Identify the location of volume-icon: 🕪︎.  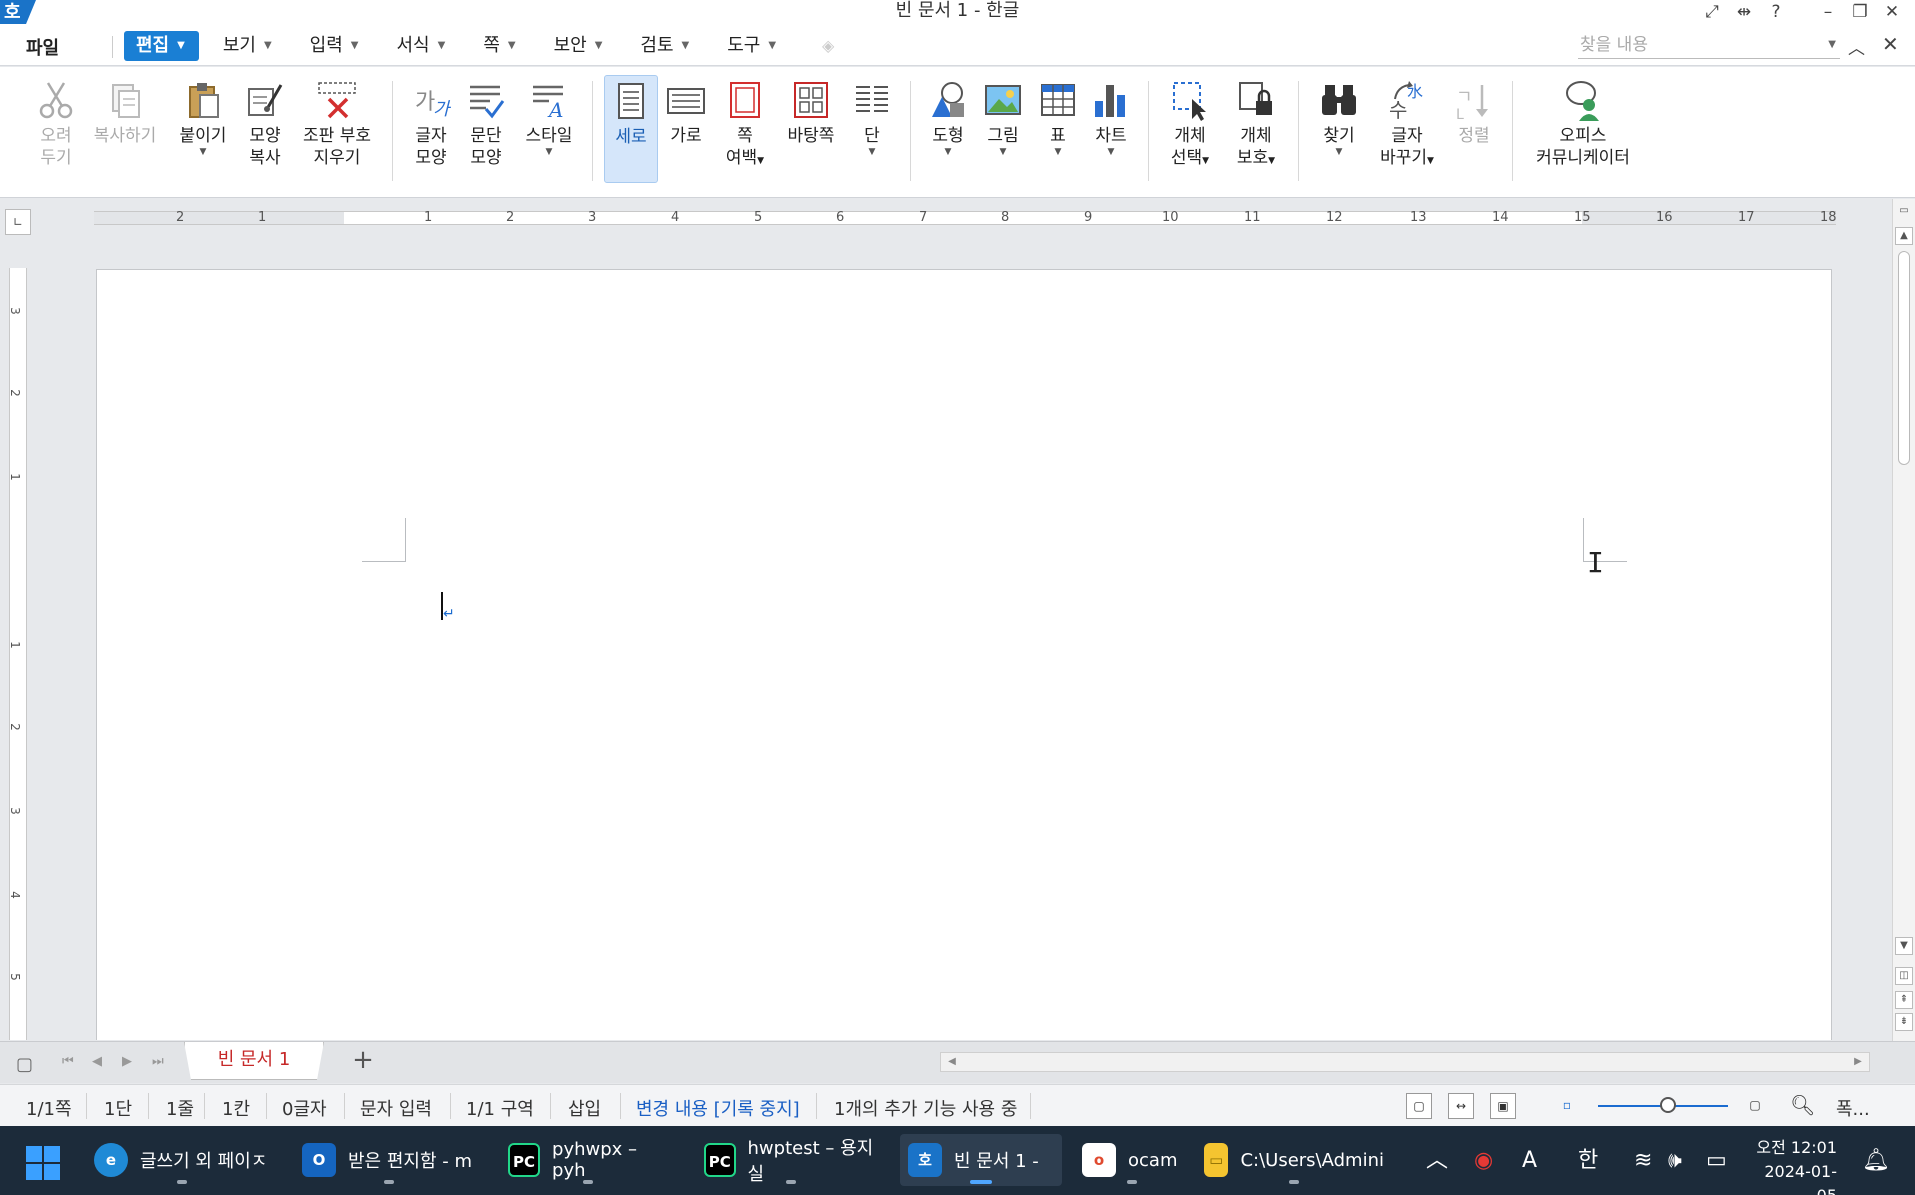
(1675, 1160).